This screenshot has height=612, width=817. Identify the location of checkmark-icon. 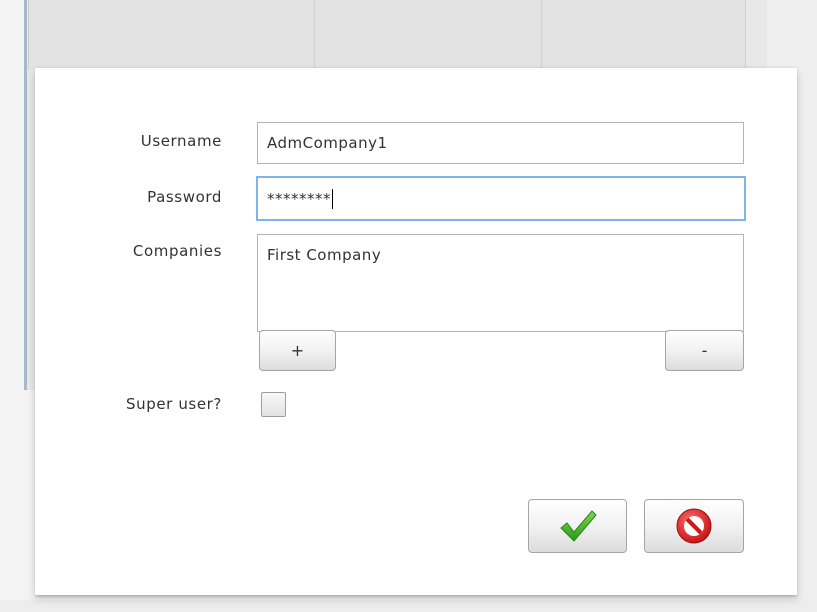
(578, 526).